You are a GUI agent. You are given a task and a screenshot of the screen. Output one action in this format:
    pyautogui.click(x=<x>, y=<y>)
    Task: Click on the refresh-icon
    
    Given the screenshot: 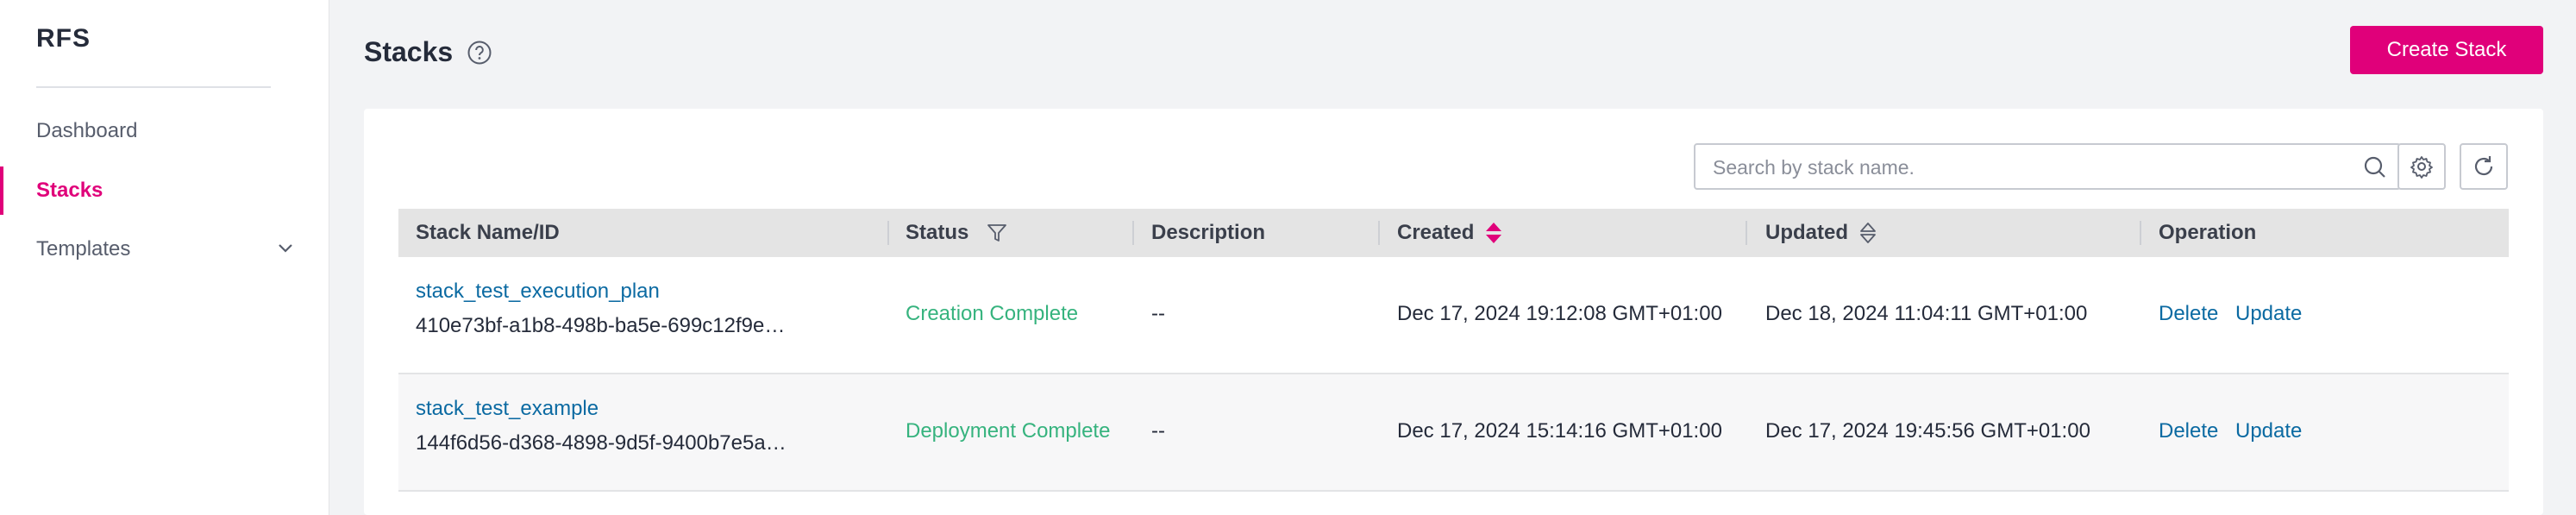 What is the action you would take?
    pyautogui.click(x=2483, y=166)
    